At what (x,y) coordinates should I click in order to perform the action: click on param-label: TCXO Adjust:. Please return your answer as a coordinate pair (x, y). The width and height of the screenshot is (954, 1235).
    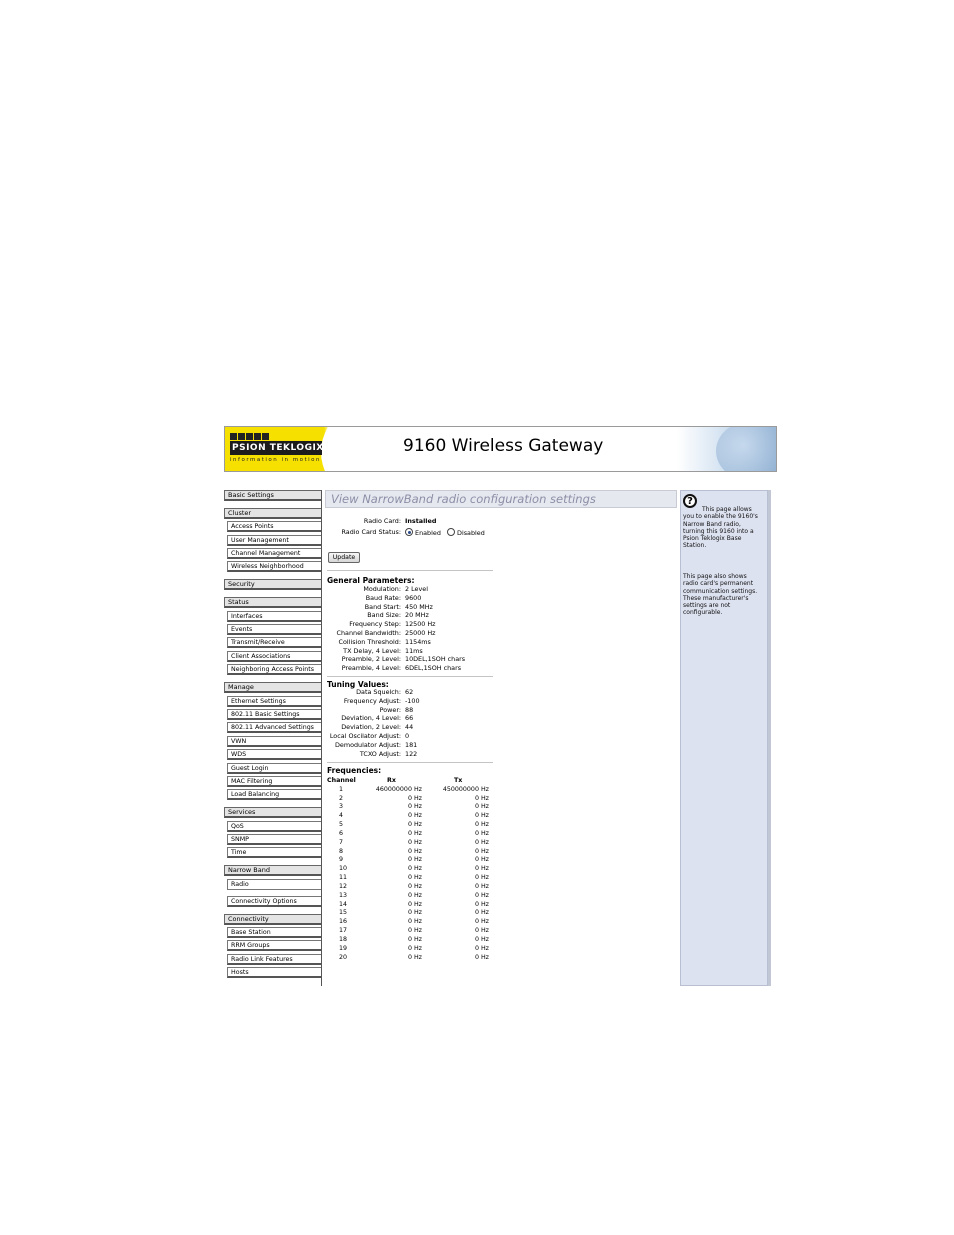
    Looking at the image, I should click on (380, 753).